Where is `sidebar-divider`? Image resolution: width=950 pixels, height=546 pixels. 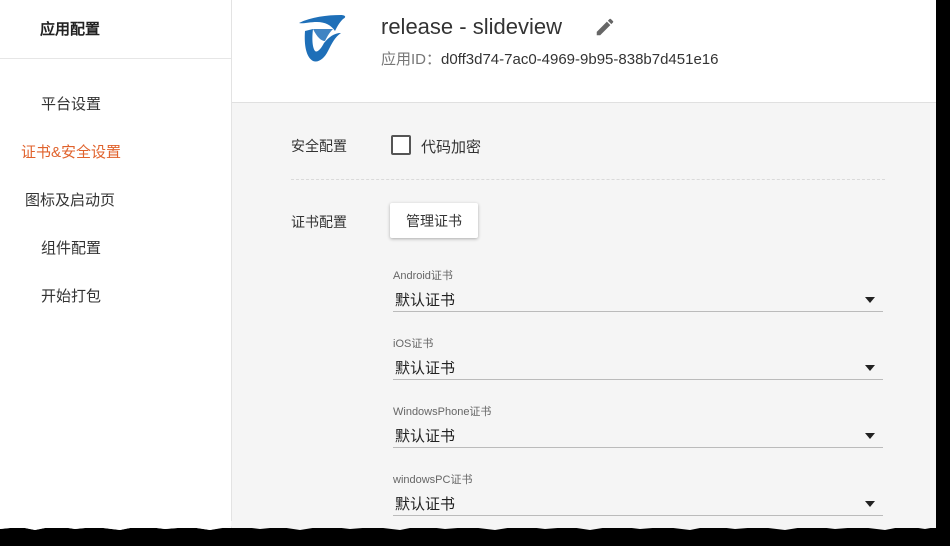 sidebar-divider is located at coordinates (115, 58).